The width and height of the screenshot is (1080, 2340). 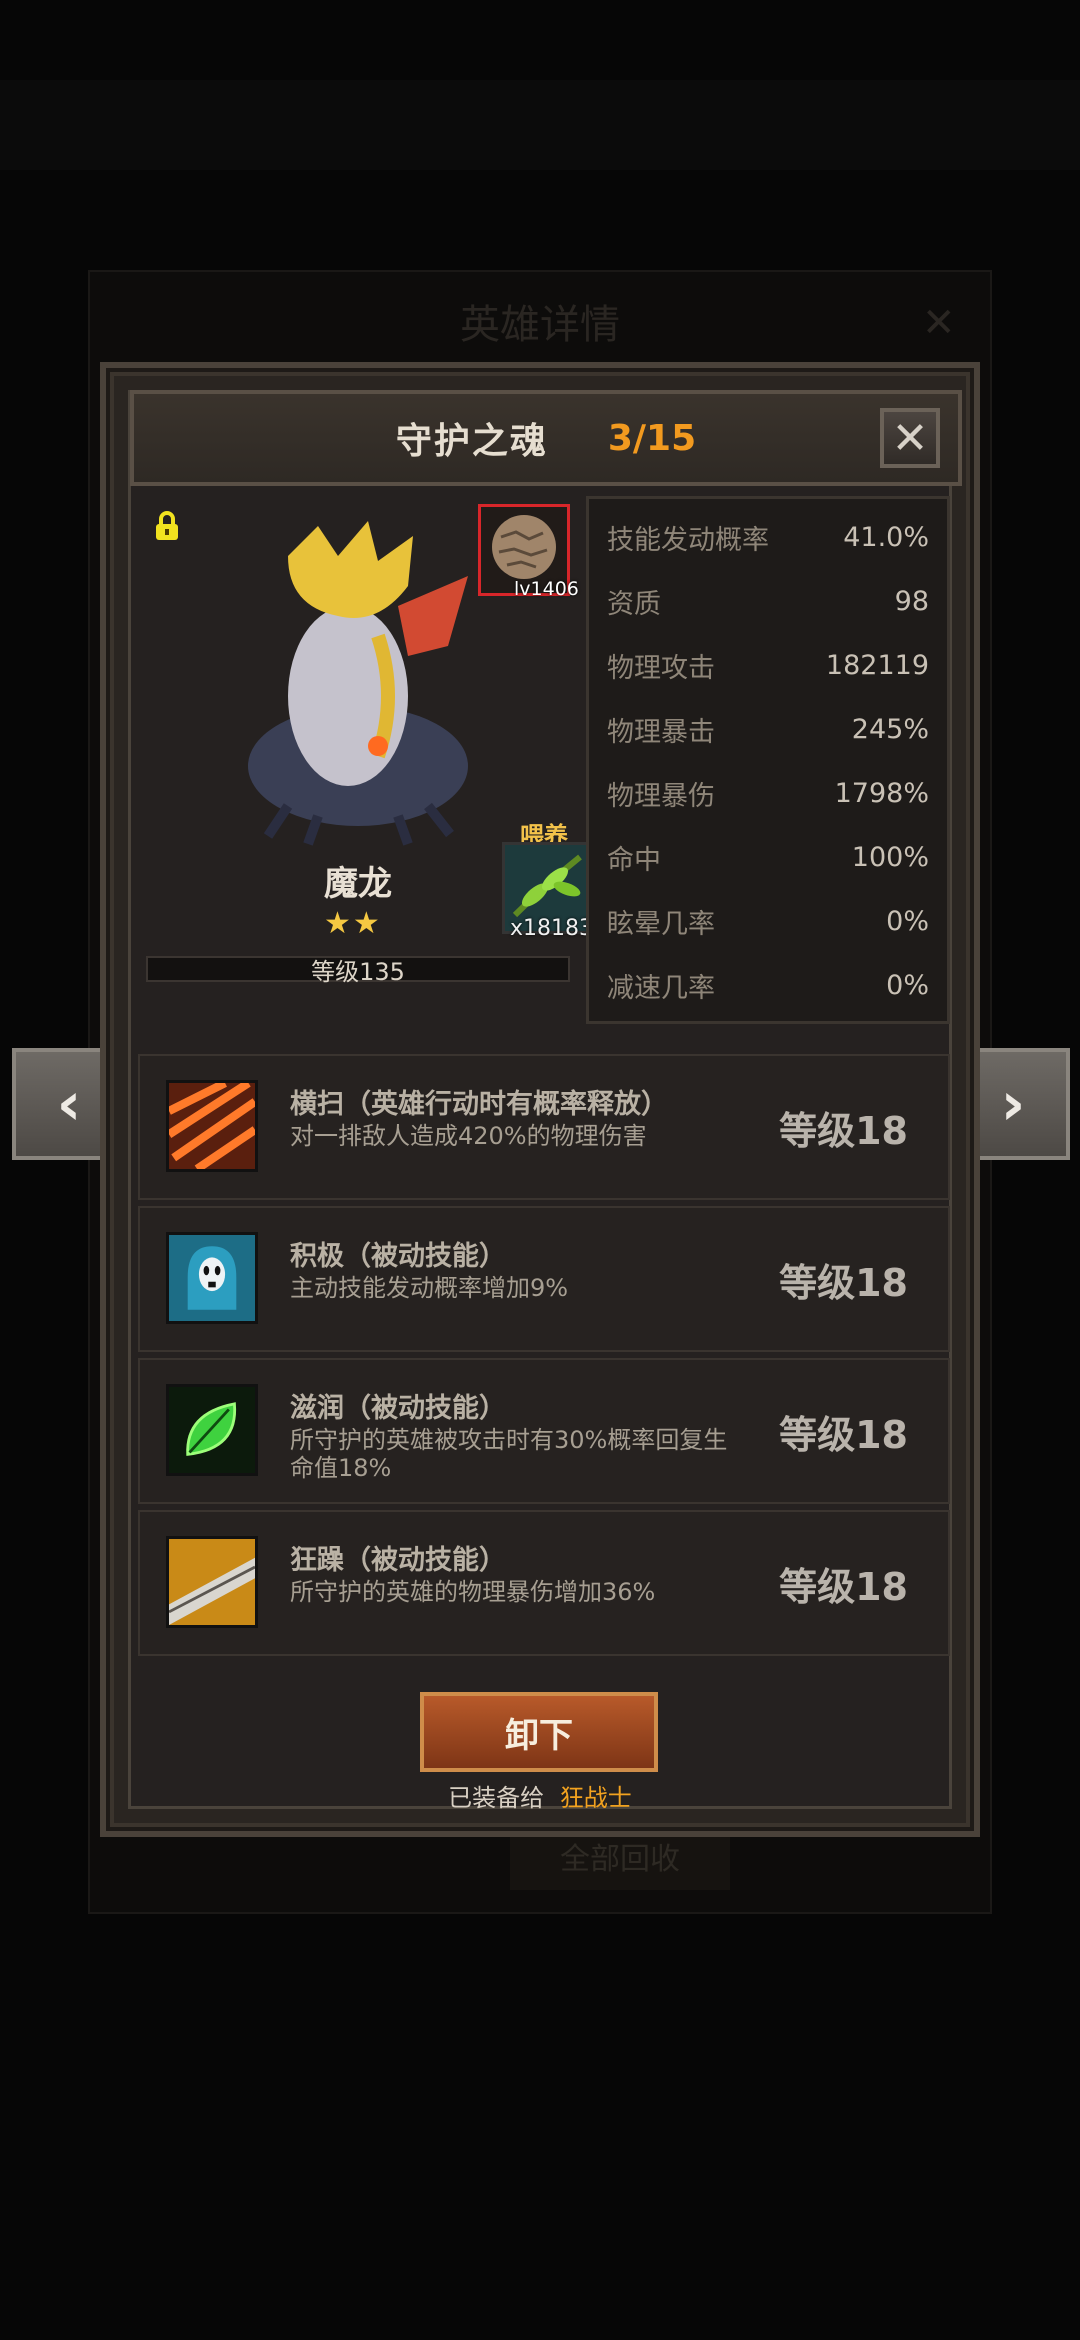 I want to click on background-title: 英雄详情, so click(x=540, y=325).